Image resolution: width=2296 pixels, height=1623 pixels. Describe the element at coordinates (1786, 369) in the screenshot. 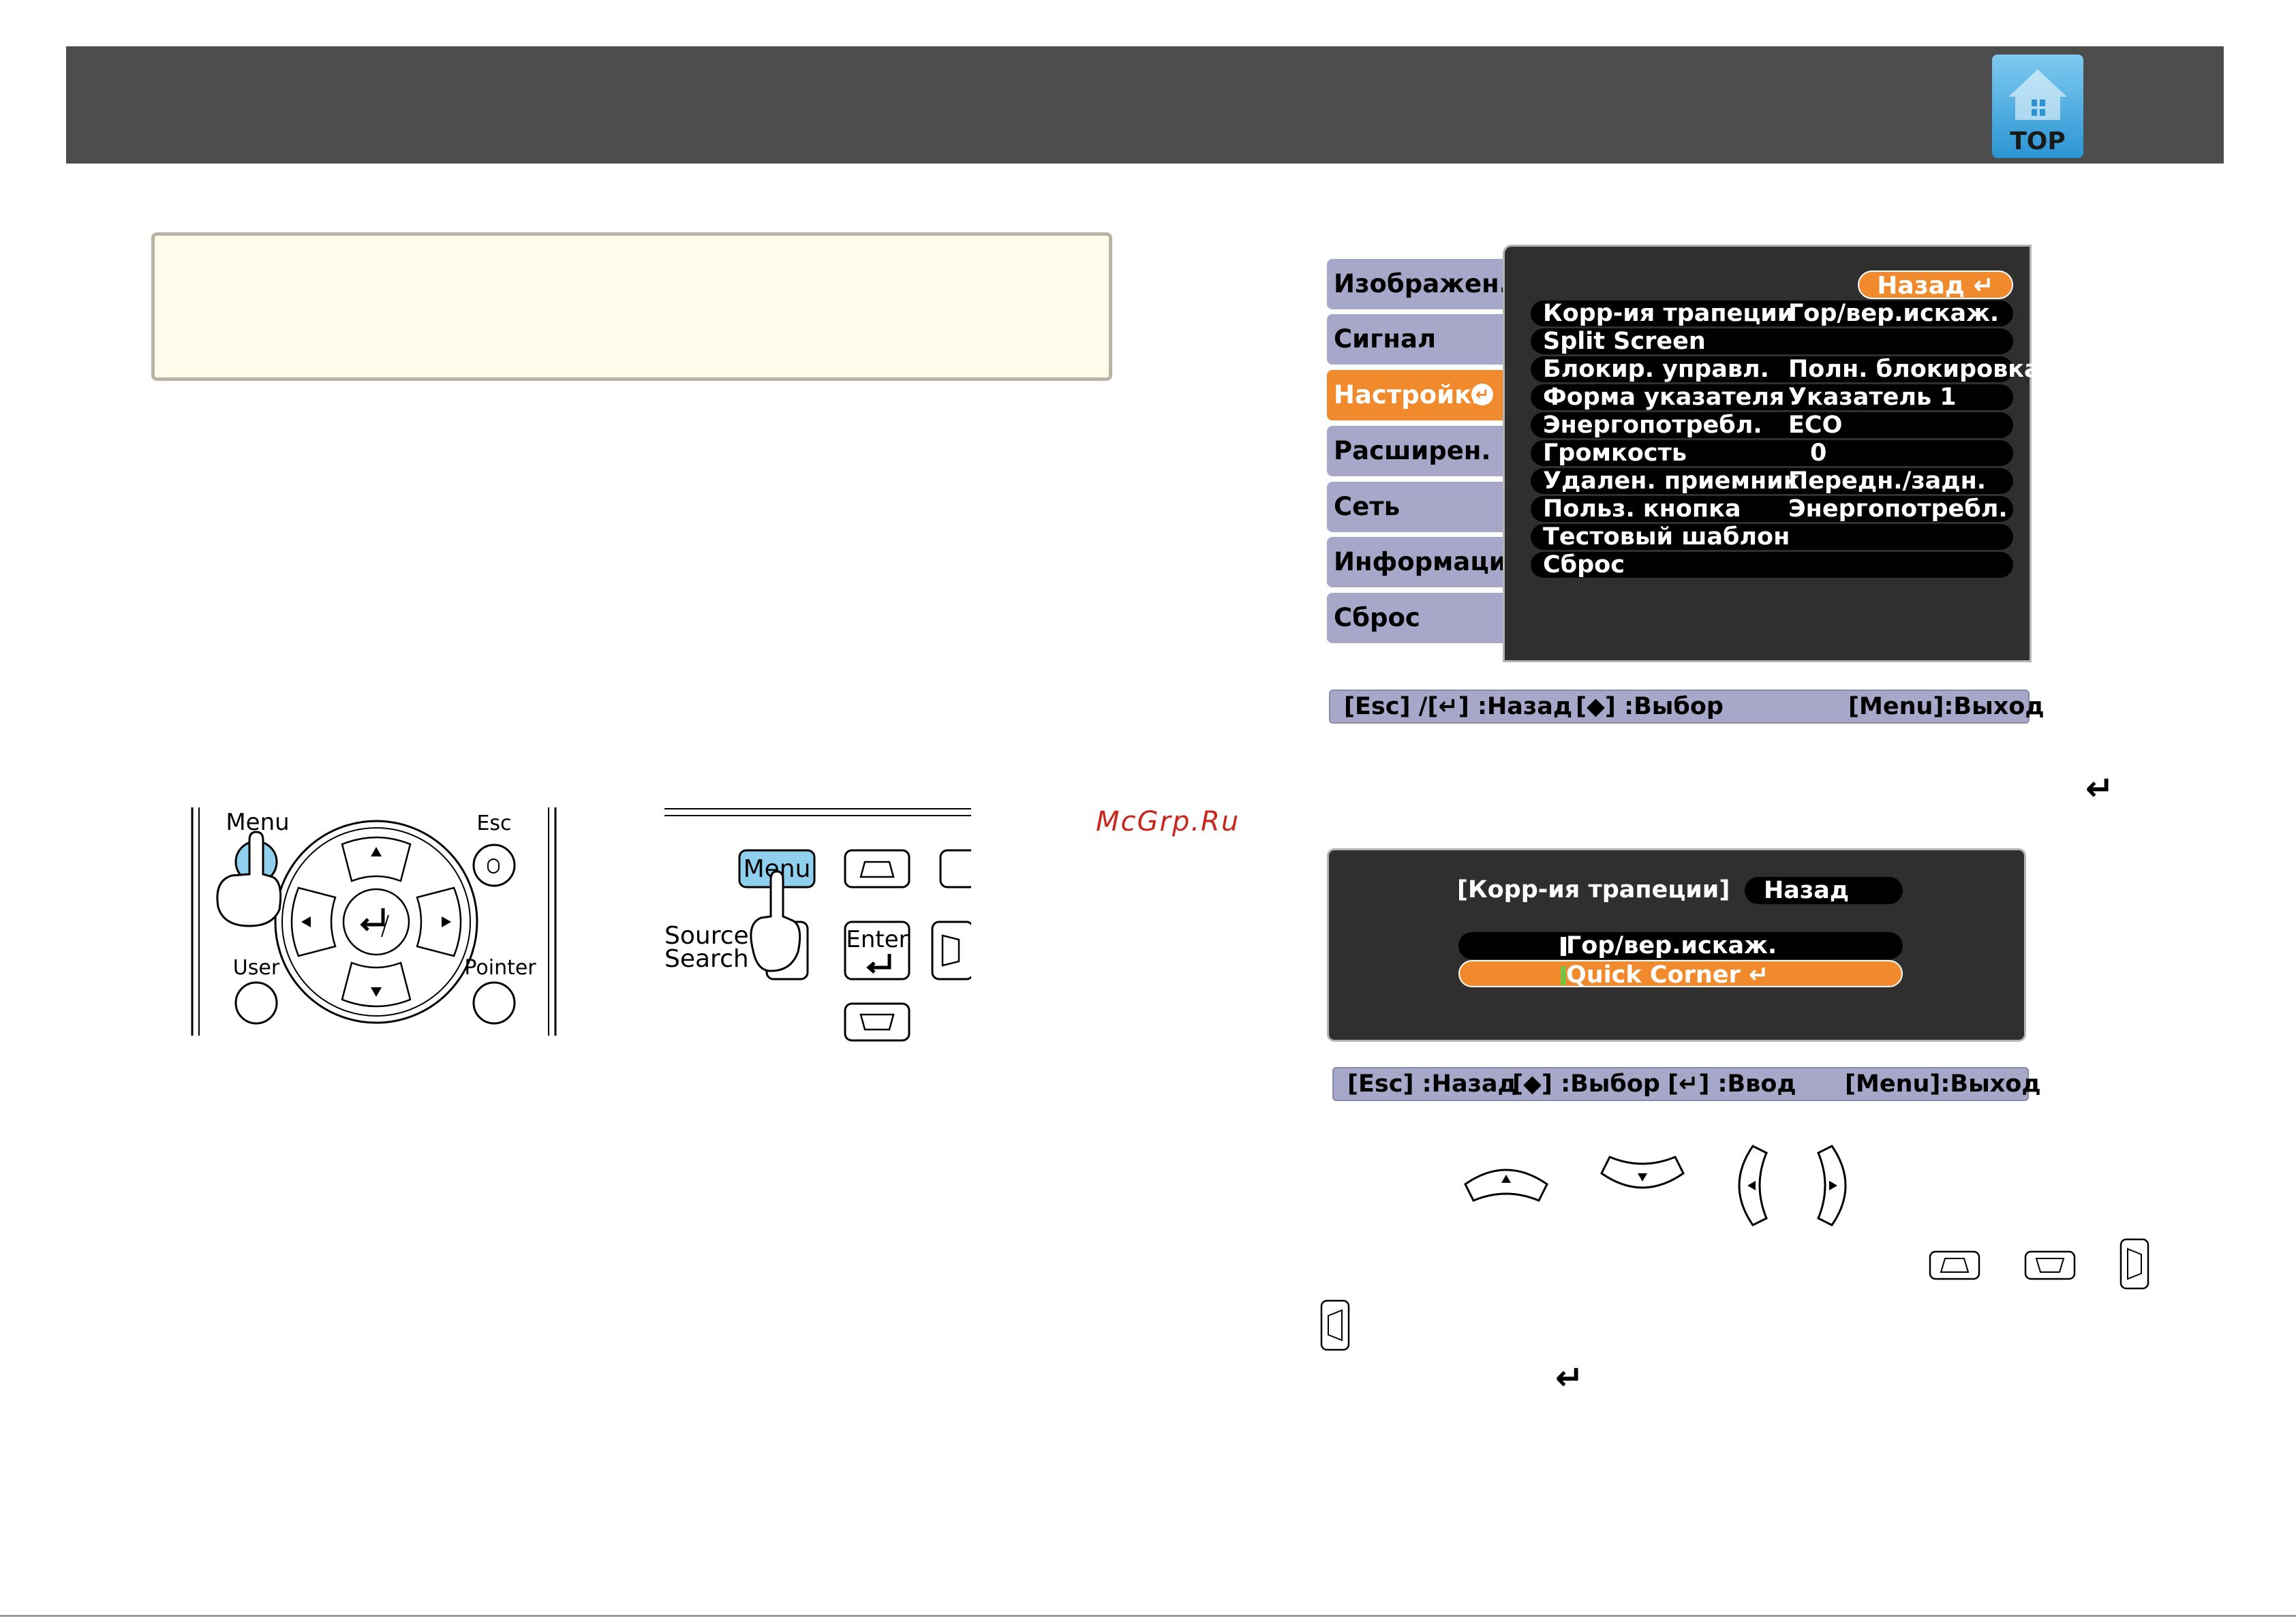

I see `menu-item-operation-lock: Блокир. управл. Полн. блокировка` at that location.